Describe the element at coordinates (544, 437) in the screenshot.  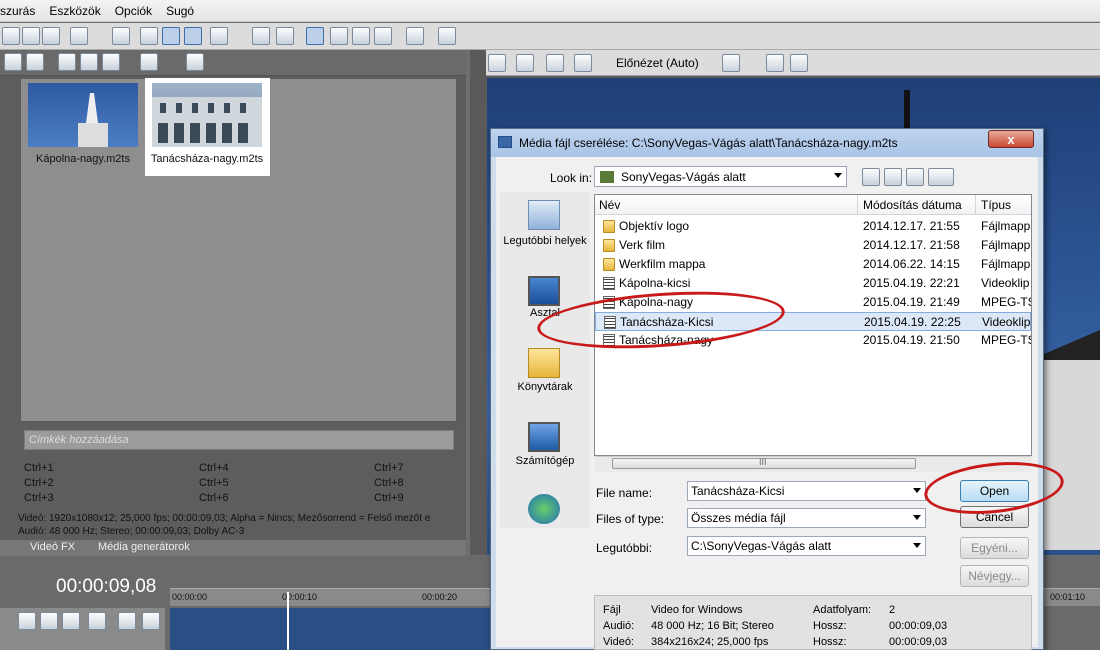
I see `computer-icon` at that location.